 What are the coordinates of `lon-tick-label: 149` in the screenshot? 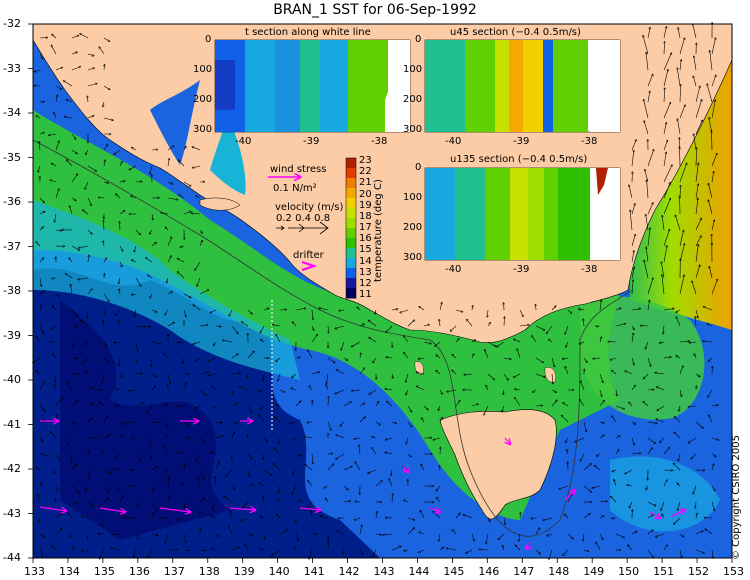 It's located at (594, 571).